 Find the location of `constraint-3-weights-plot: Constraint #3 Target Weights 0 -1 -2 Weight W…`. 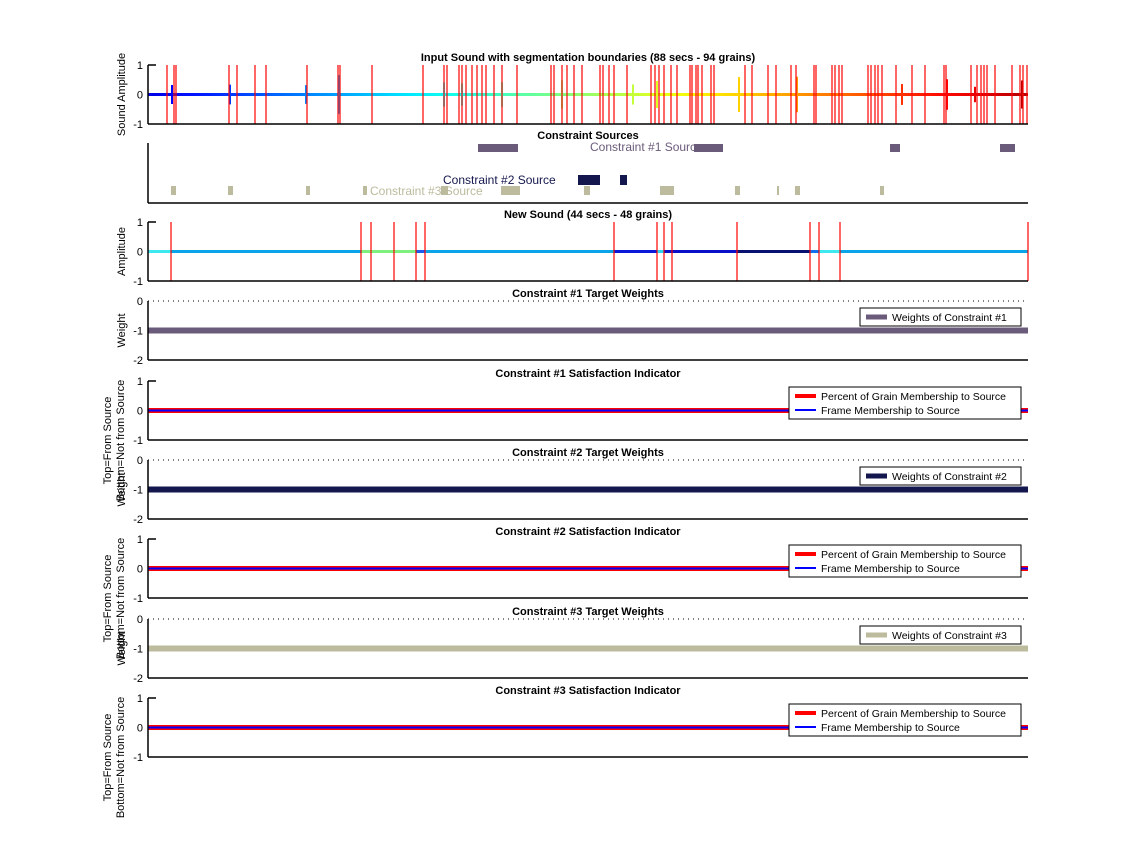

constraint-3-weights-plot: Constraint #3 Target Weights 0 -1 -2 Weight W… is located at coordinates (572, 645).